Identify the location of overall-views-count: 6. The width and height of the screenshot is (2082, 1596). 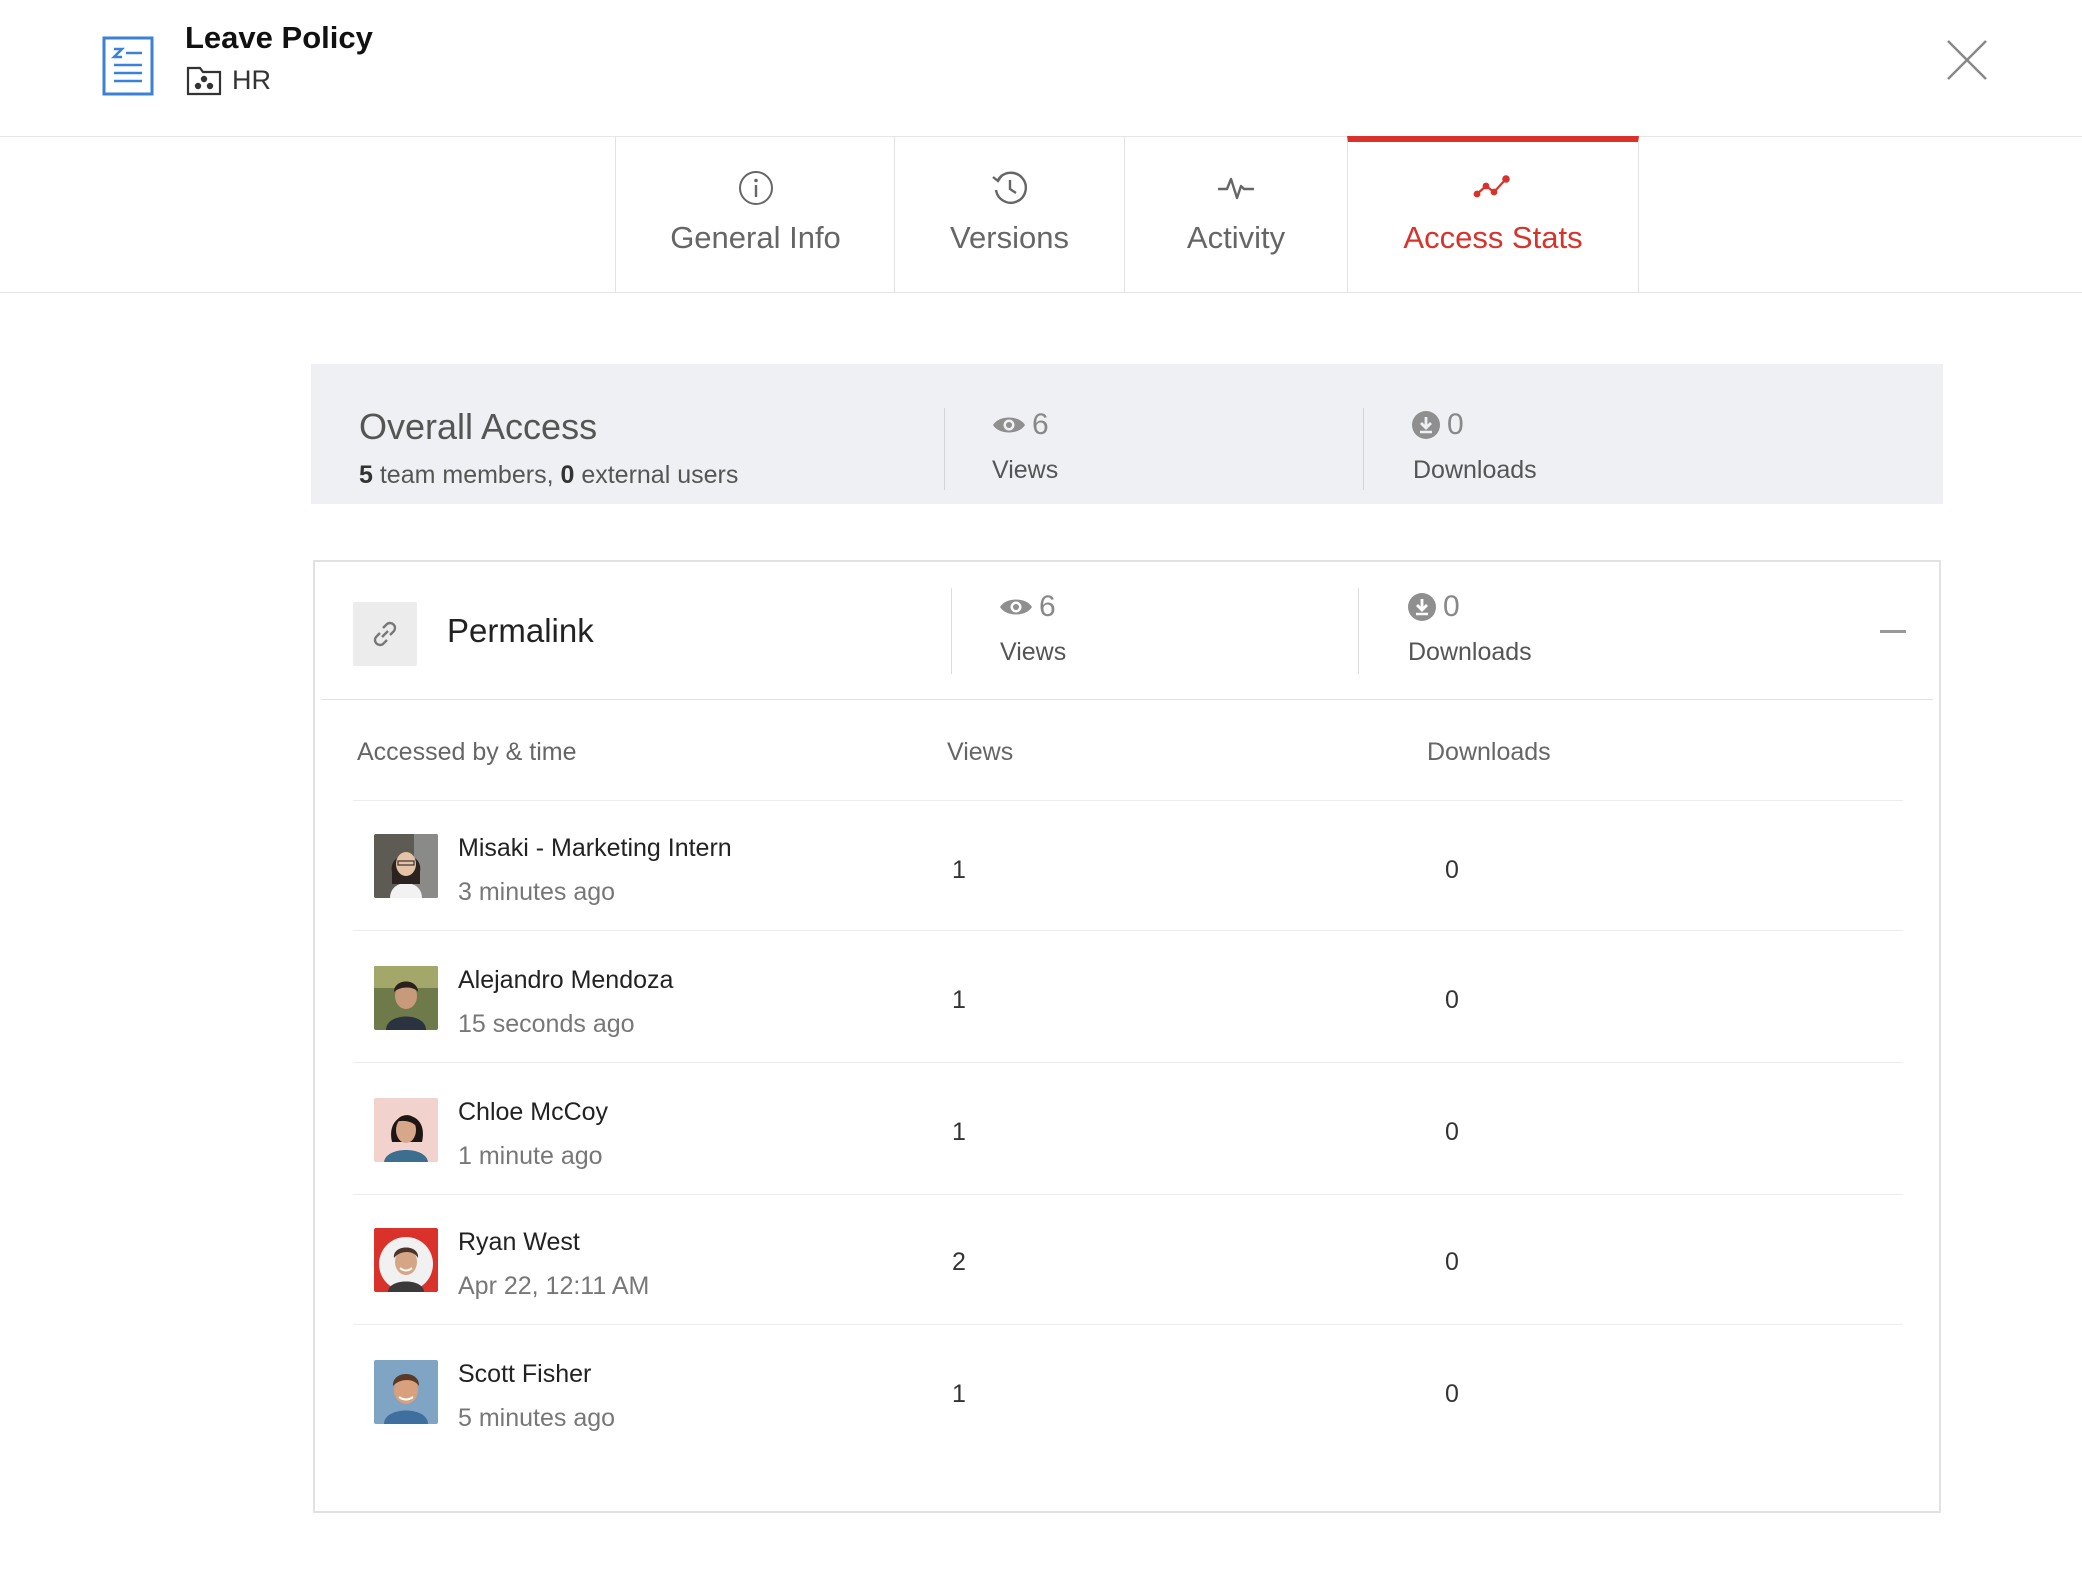
(1040, 424).